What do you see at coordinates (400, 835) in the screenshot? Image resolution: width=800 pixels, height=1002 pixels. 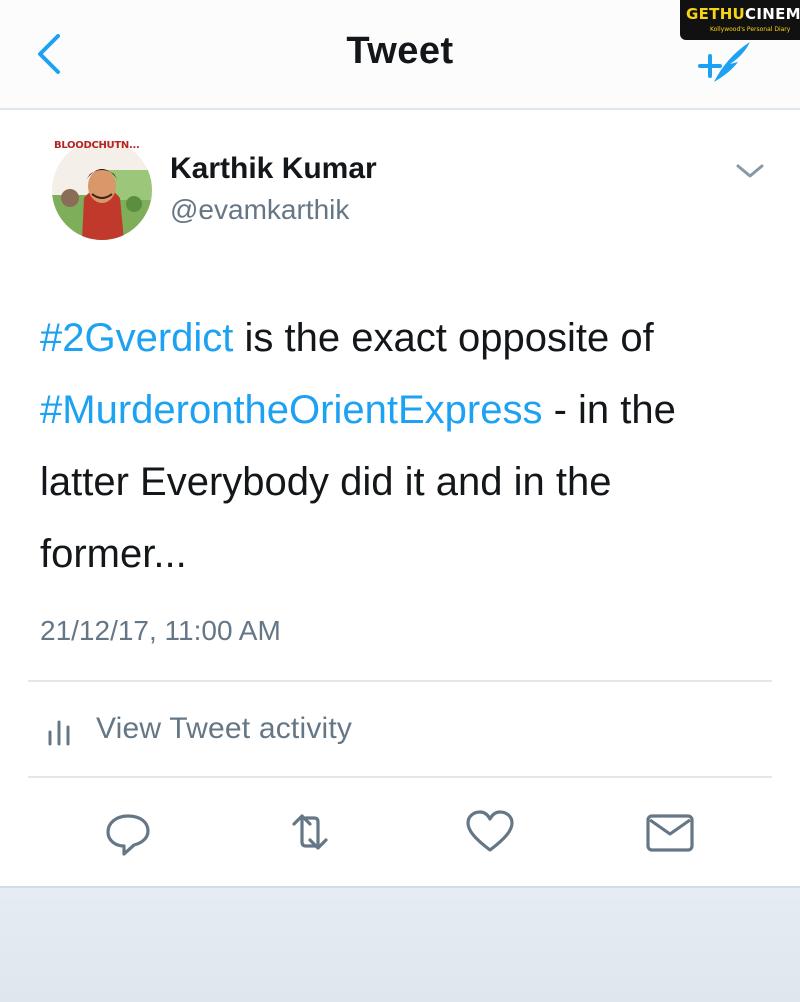 I see `tweet-actions-bar` at bounding box center [400, 835].